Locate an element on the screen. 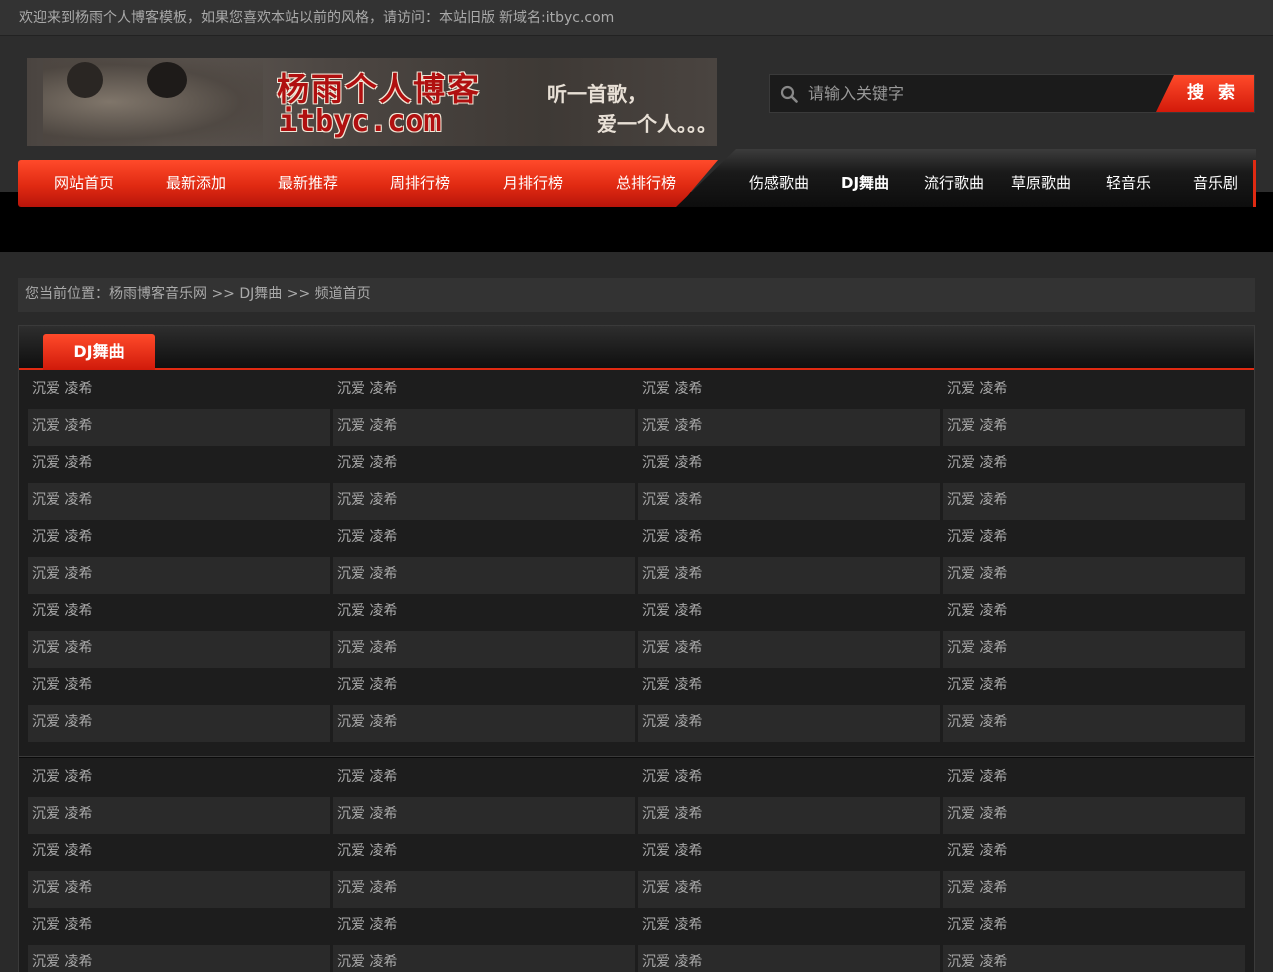 The image size is (1273, 972). search-box: 搜 索 is located at coordinates (1012, 93).